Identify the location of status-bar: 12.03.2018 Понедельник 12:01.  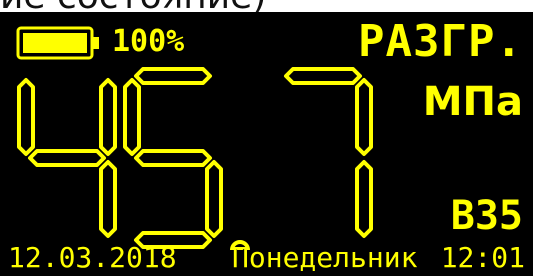
(266, 258).